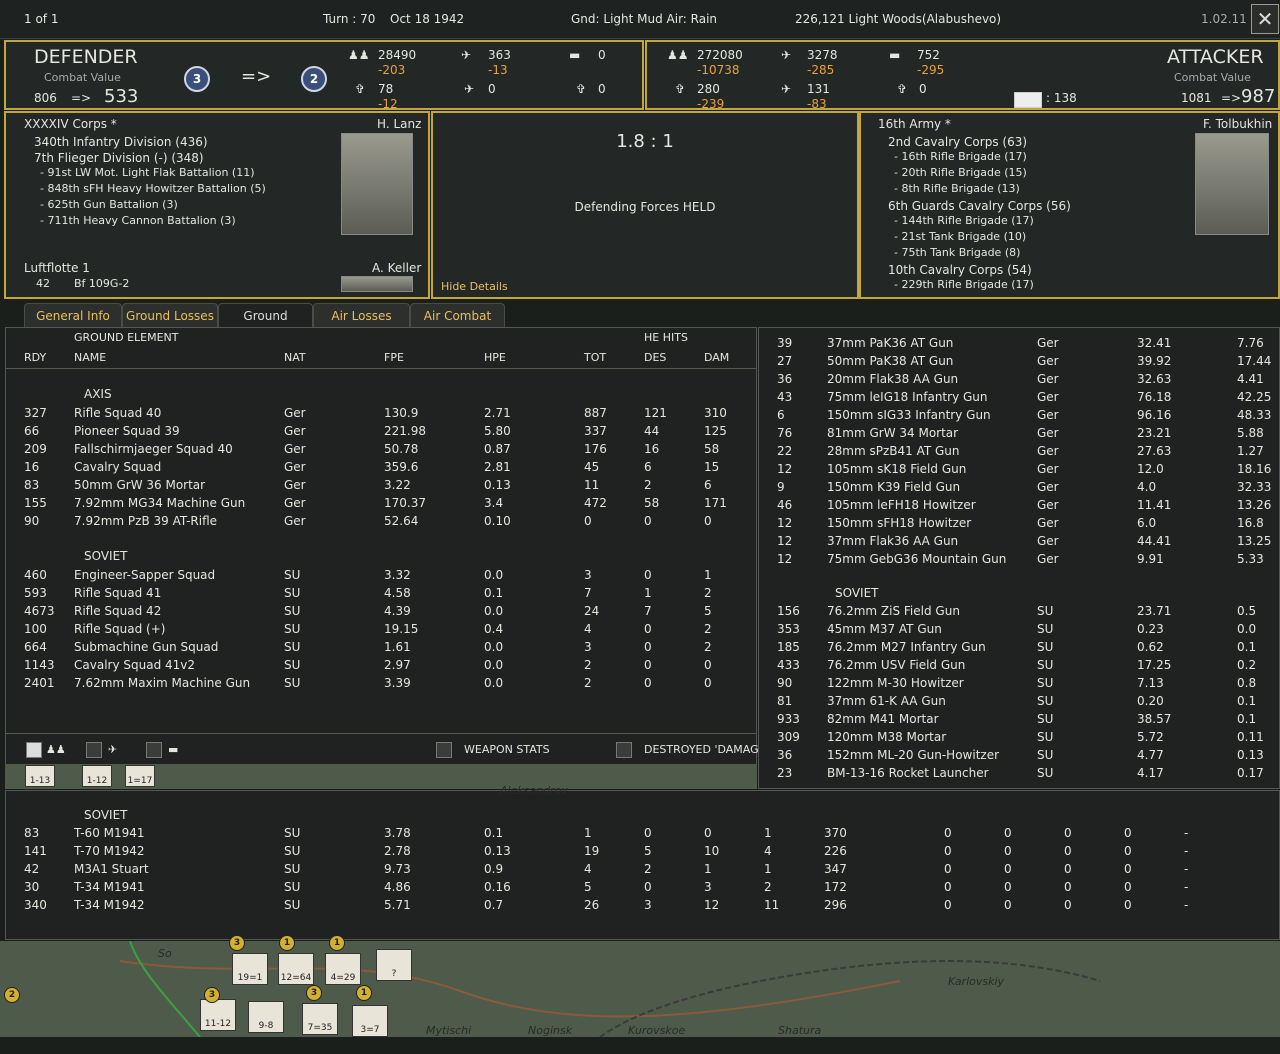 This screenshot has height=1054, width=1280. What do you see at coordinates (666, 337) in the screenshot?
I see `he-hits-header: HE HITS` at bounding box center [666, 337].